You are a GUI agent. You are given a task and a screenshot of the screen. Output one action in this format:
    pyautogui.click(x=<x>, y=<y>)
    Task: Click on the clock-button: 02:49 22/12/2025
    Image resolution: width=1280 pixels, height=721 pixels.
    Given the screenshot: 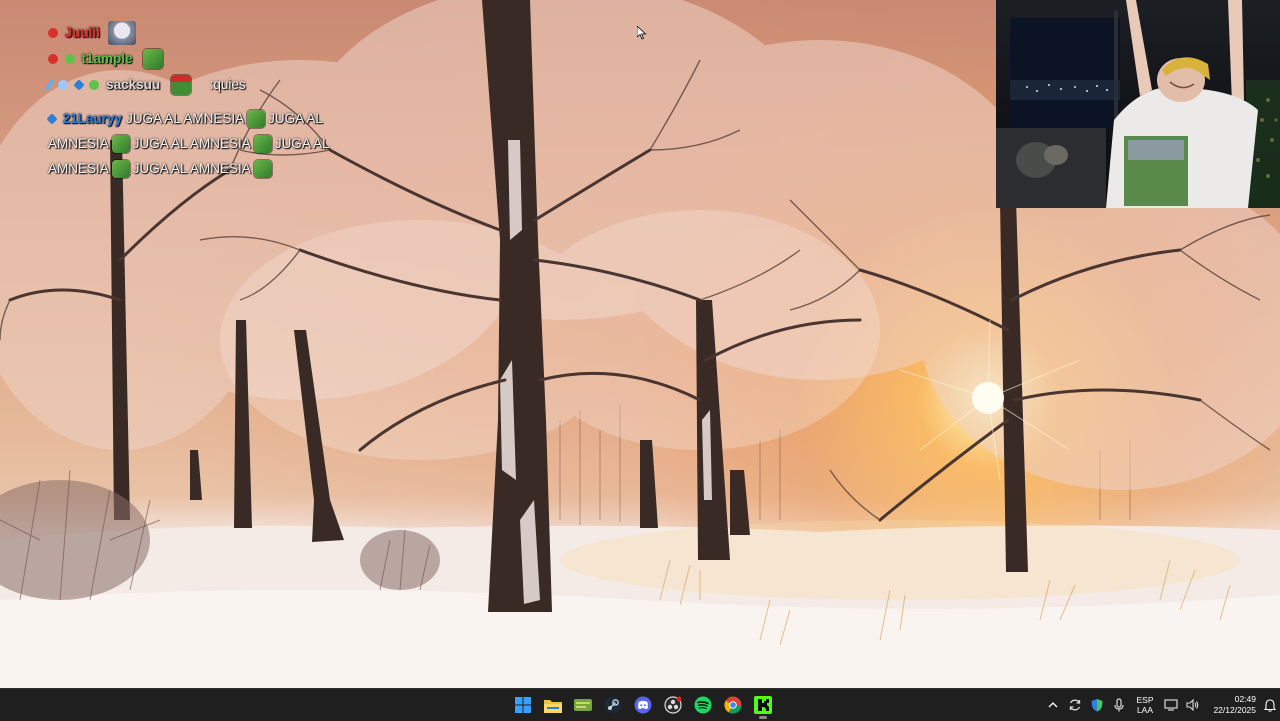 What is the action you would take?
    pyautogui.click(x=1230, y=705)
    